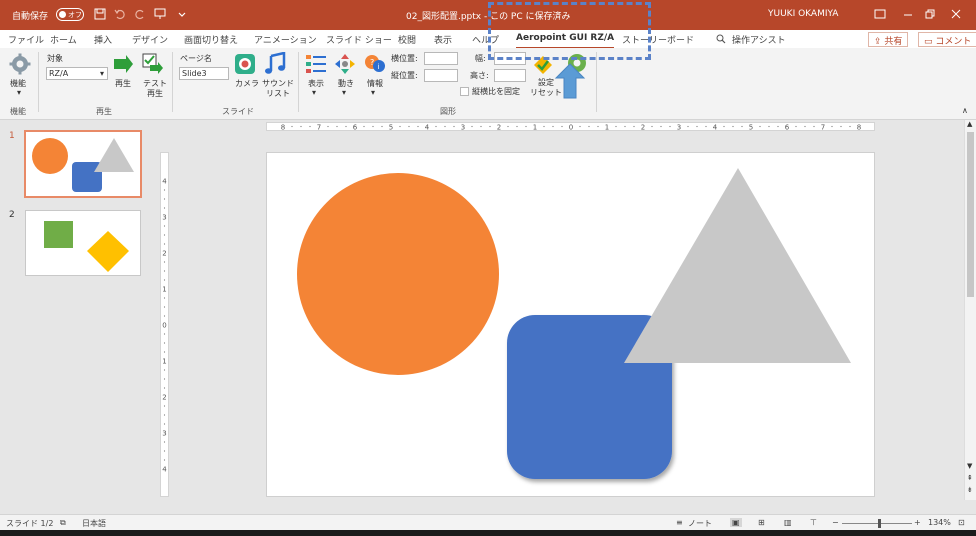 The width and height of the screenshot is (976, 536). Describe the element at coordinates (319, 127) in the screenshot. I see `ruler-tick-label: 7` at that location.